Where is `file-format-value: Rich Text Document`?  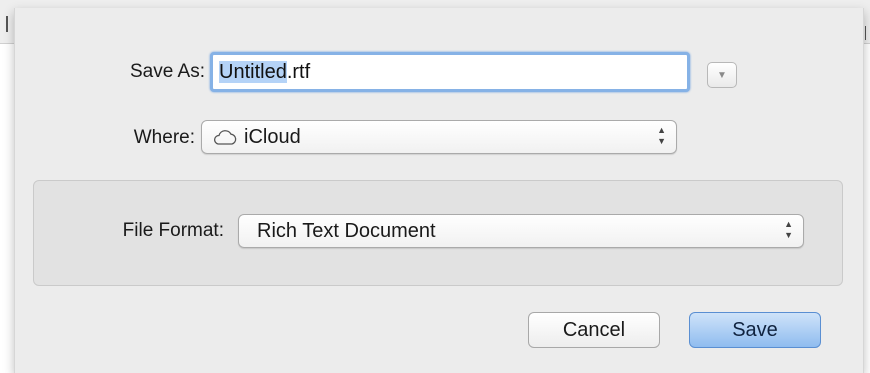 file-format-value: Rich Text Document is located at coordinates (346, 230).